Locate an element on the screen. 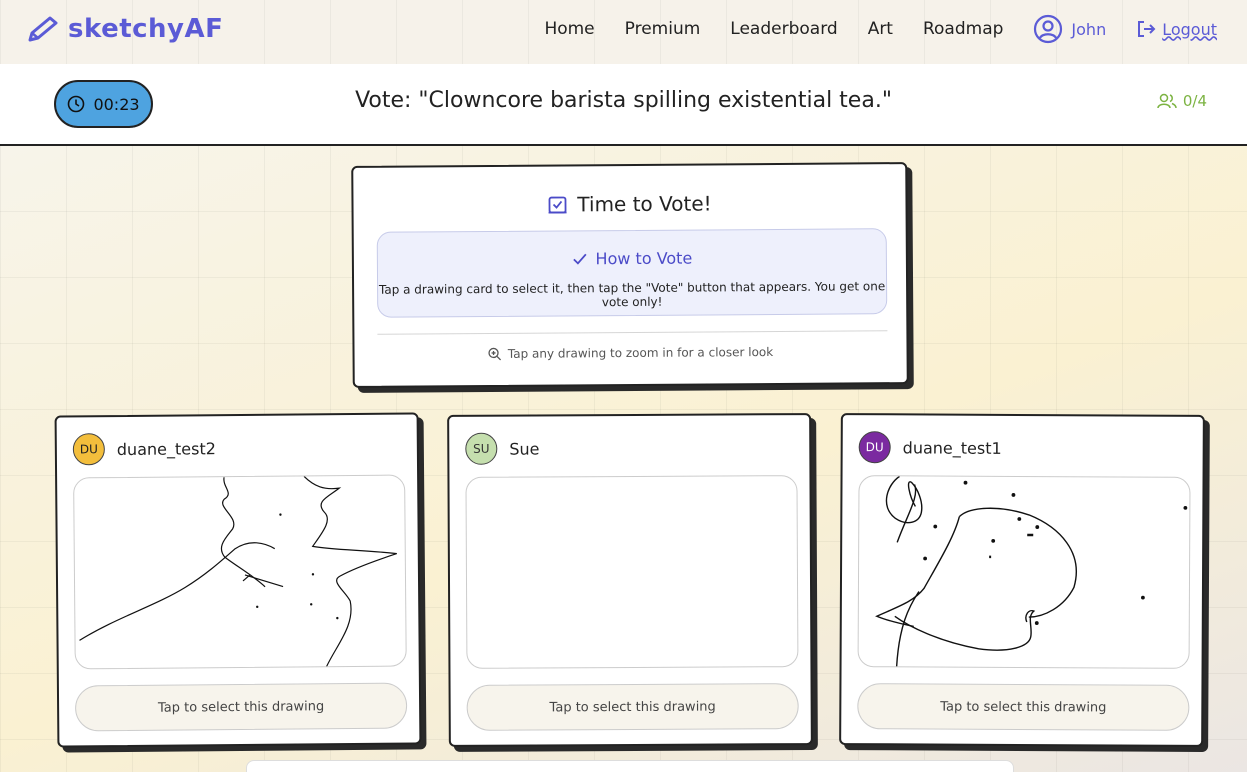 The height and width of the screenshot is (772, 1247). user-name: John is located at coordinates (1089, 29).